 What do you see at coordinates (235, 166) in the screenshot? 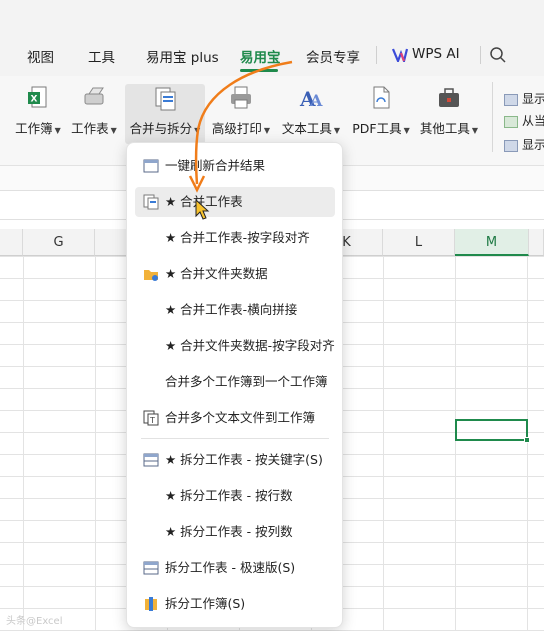
I see `menu-item-refresh-merge: 一键刷新合并结果` at bounding box center [235, 166].